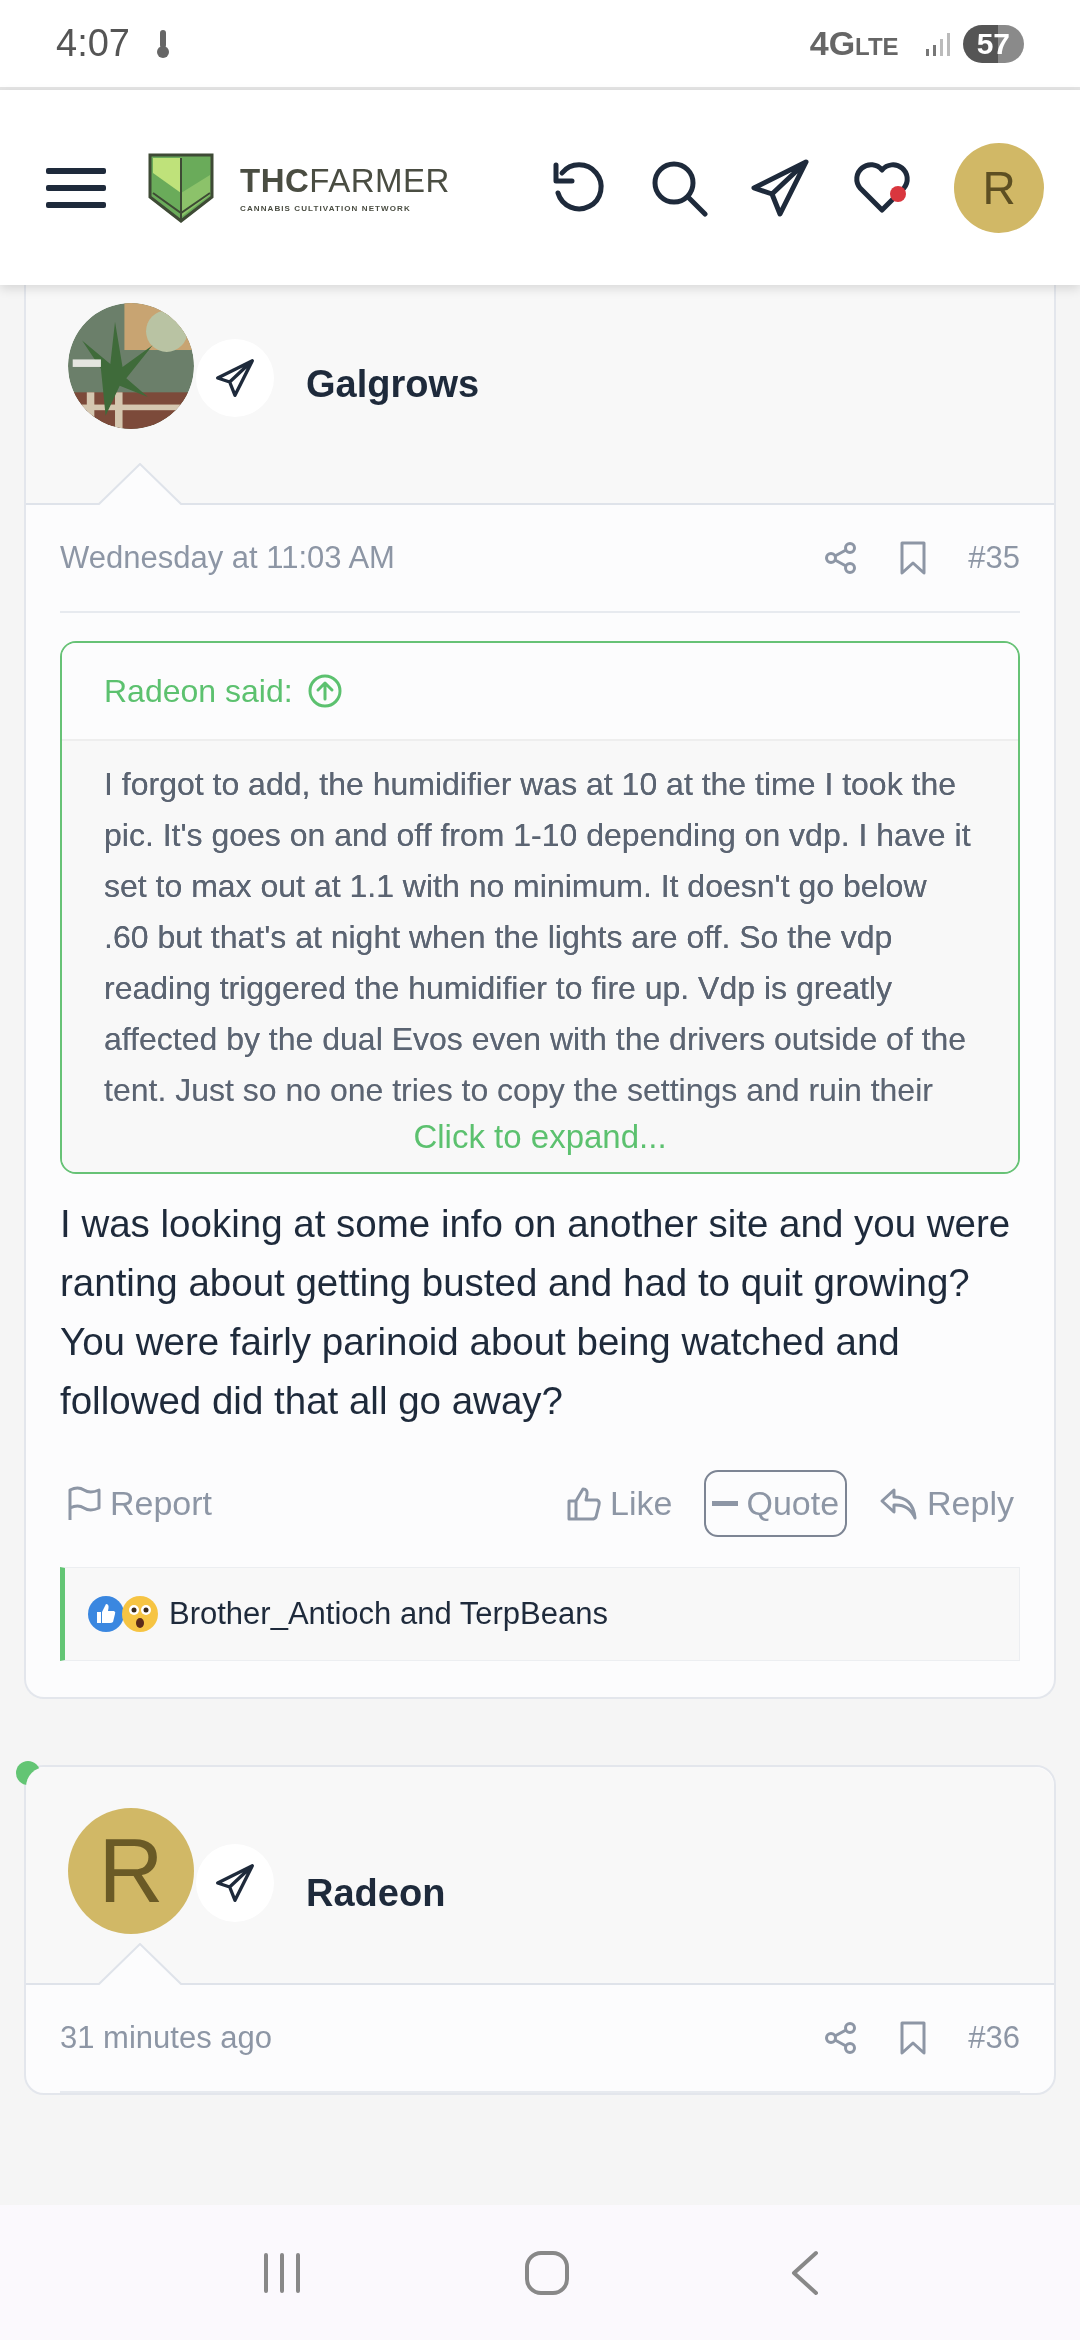 This screenshot has width=1080, height=2340. I want to click on thermometer-icon, so click(162, 43).